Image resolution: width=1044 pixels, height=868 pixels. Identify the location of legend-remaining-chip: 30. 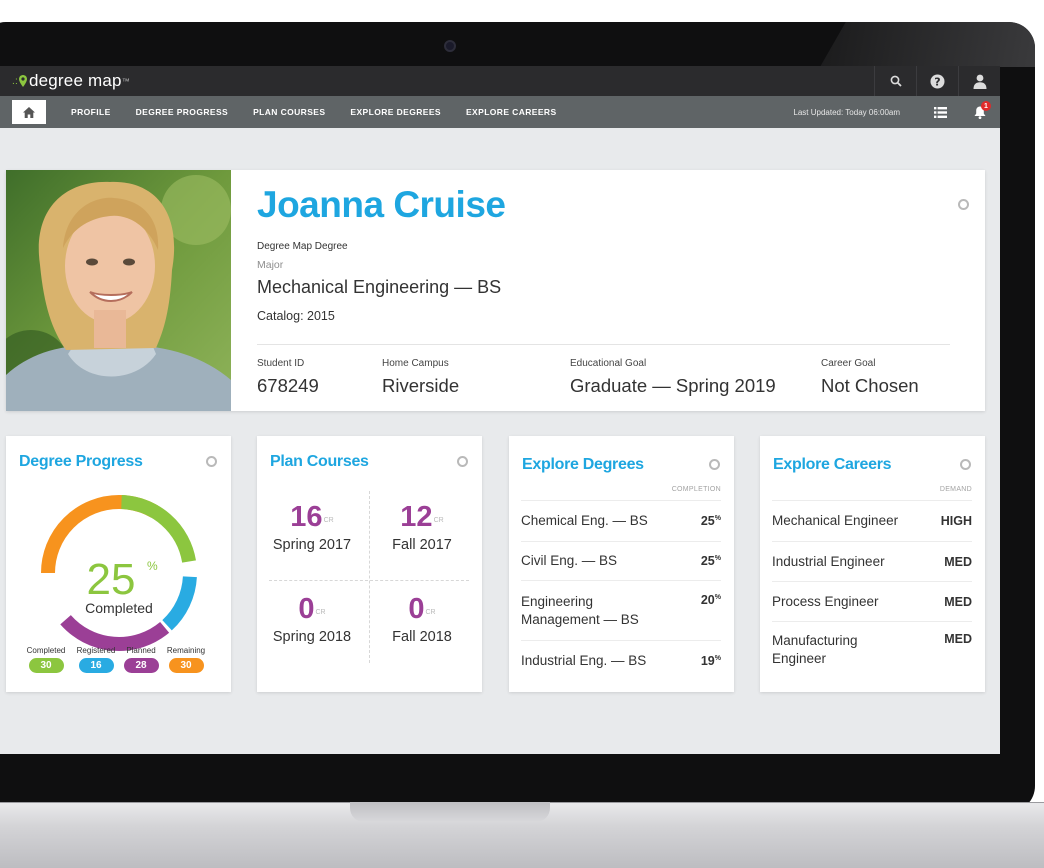
(186, 665).